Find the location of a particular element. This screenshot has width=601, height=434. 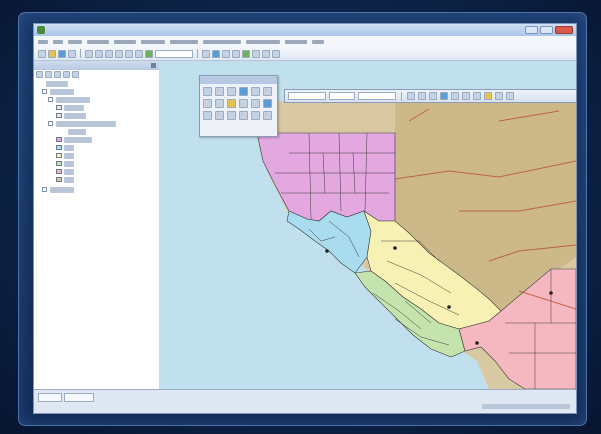

catalog-icon is located at coordinates (226, 53).